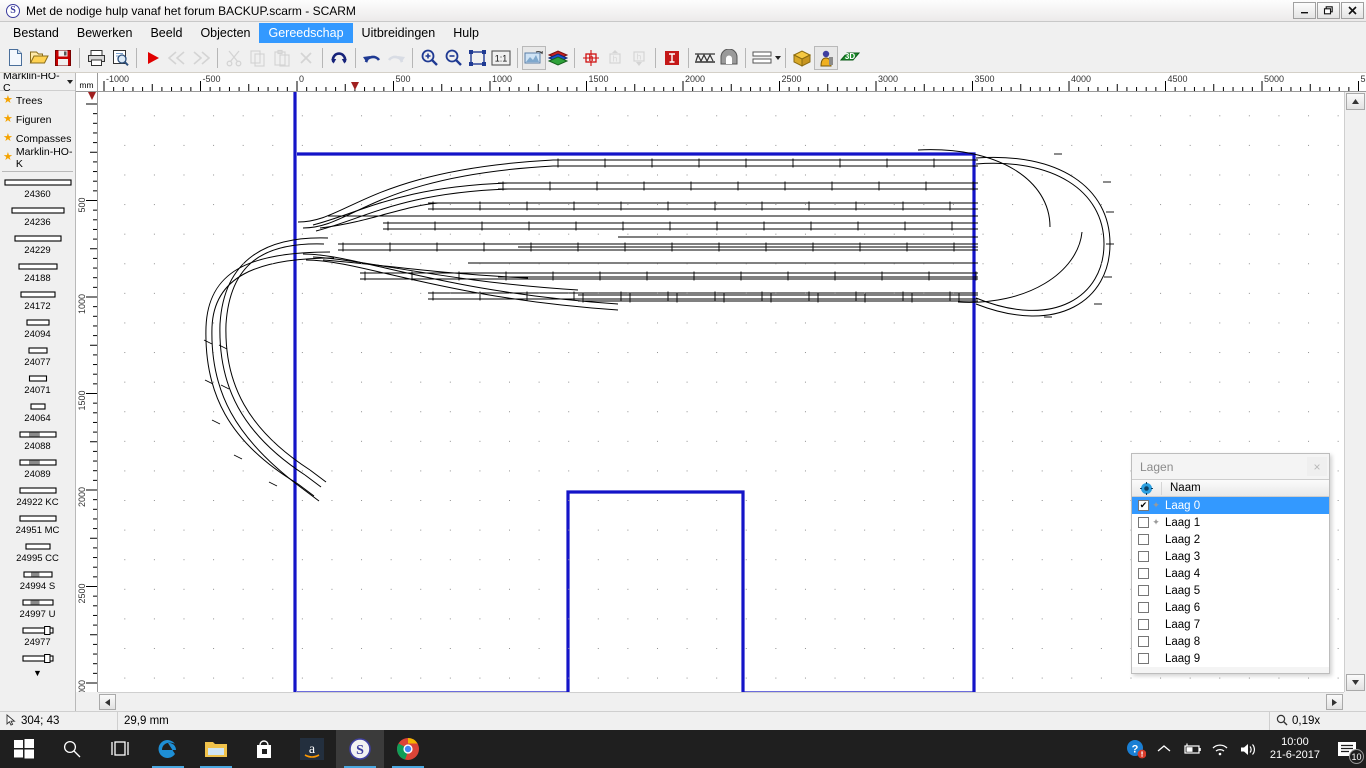 The image size is (1366, 768). I want to click on zoom-out-icon, so click(453, 58).